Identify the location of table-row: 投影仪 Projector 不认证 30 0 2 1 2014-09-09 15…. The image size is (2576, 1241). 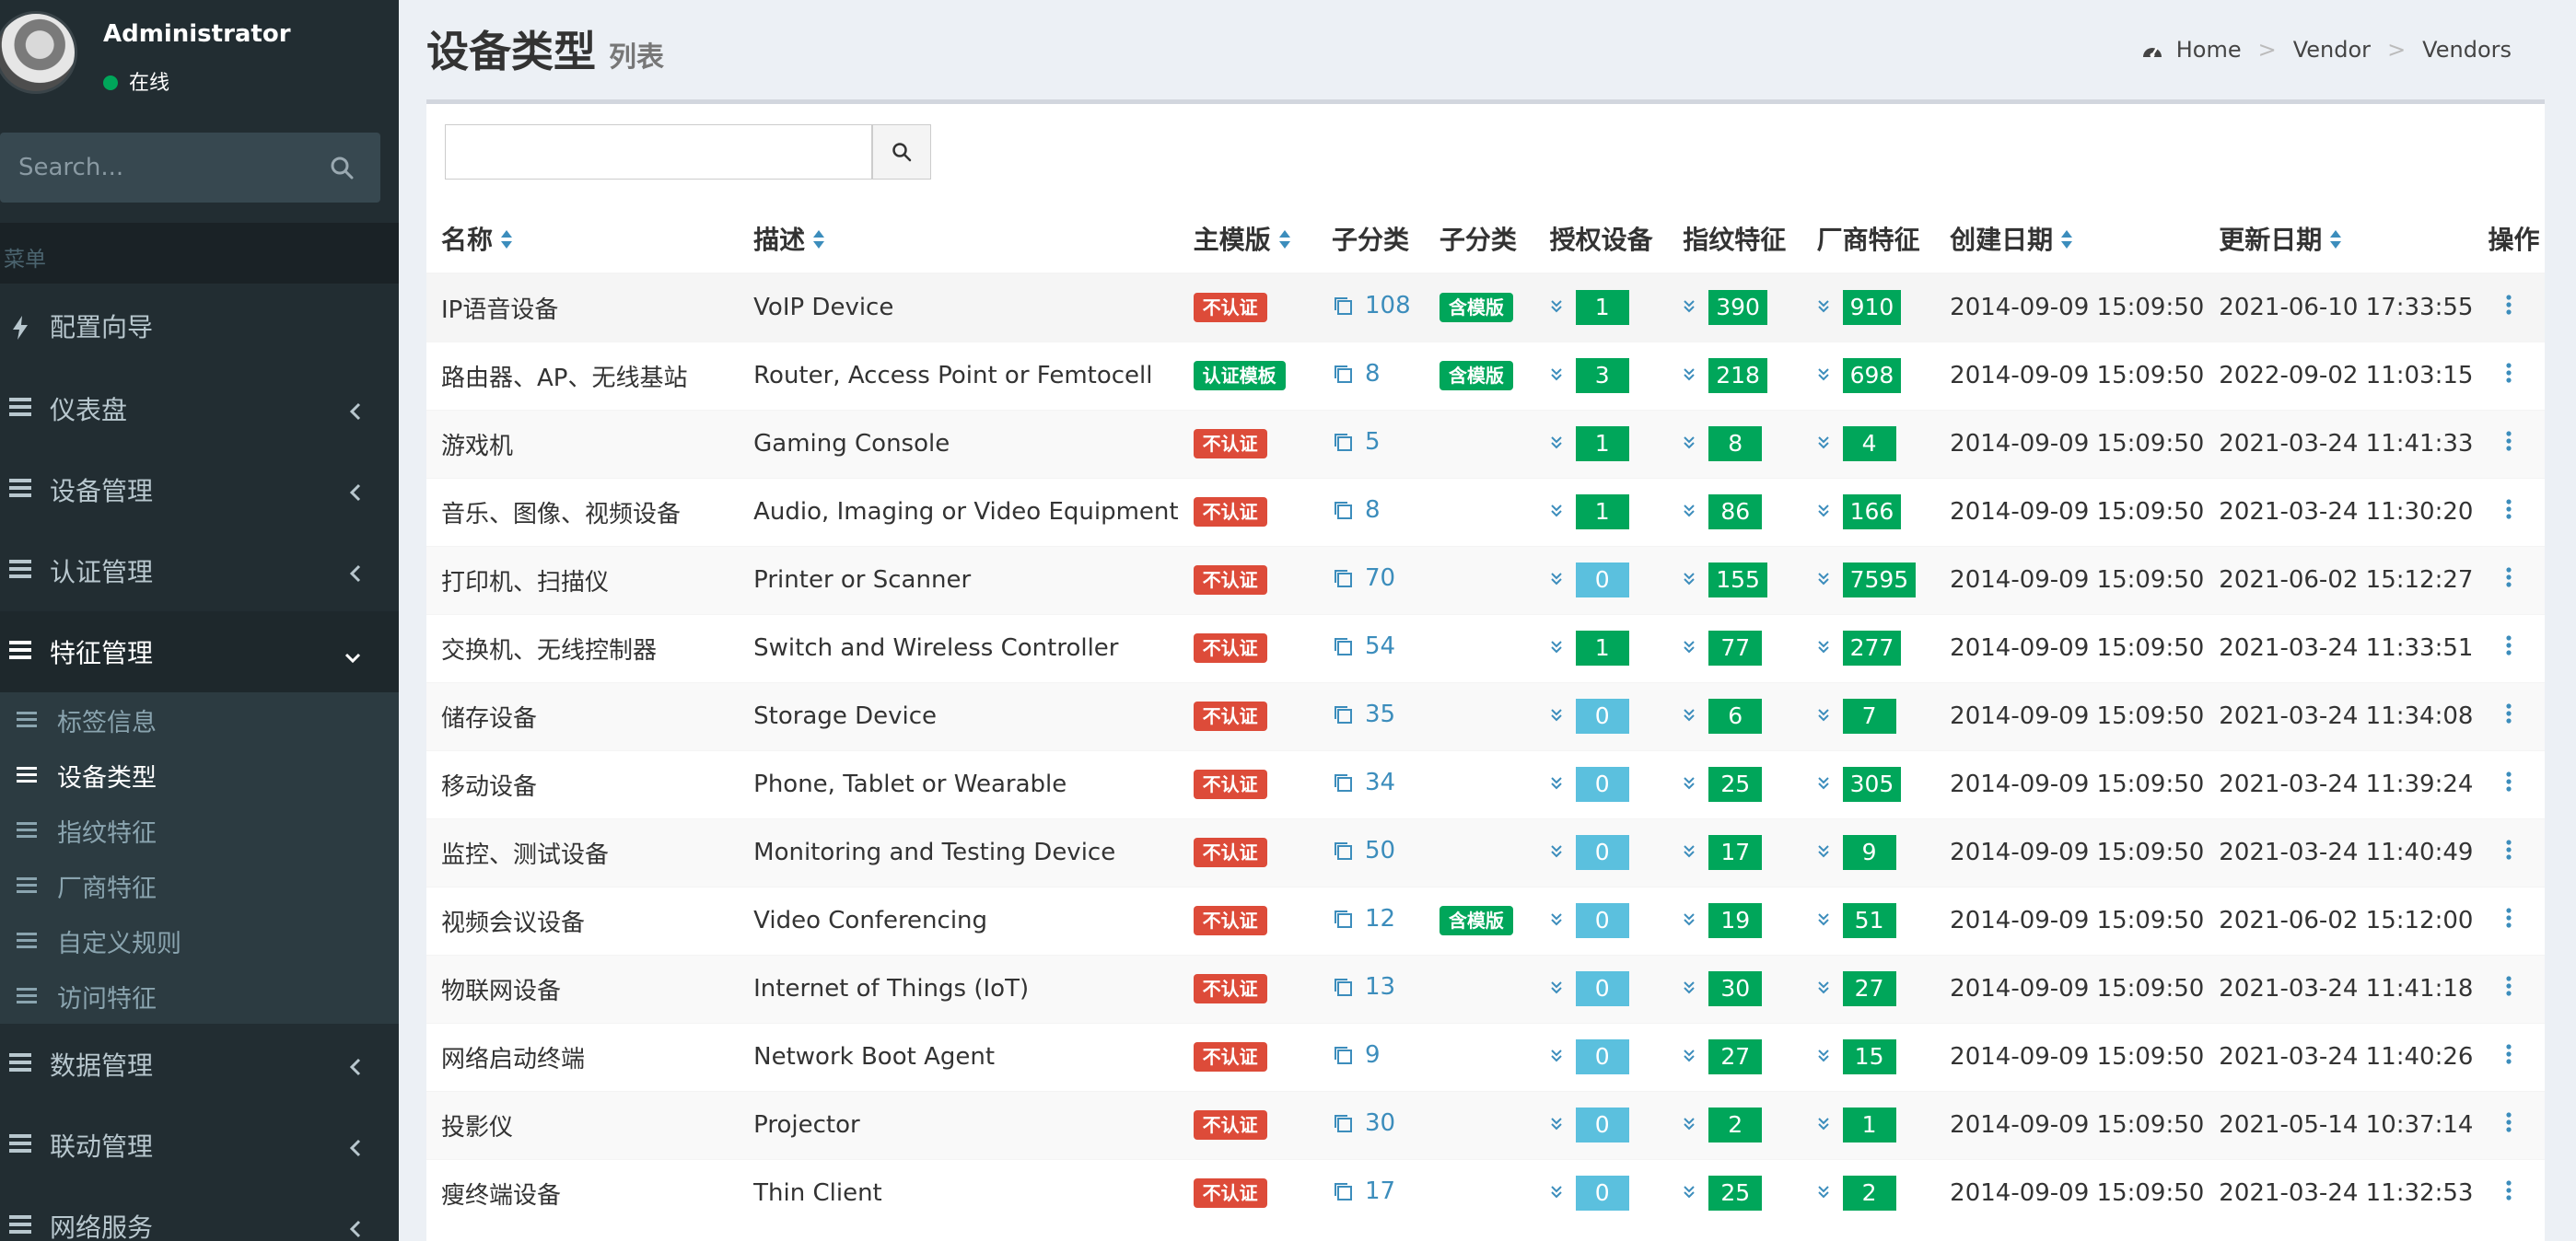
(1485, 1124).